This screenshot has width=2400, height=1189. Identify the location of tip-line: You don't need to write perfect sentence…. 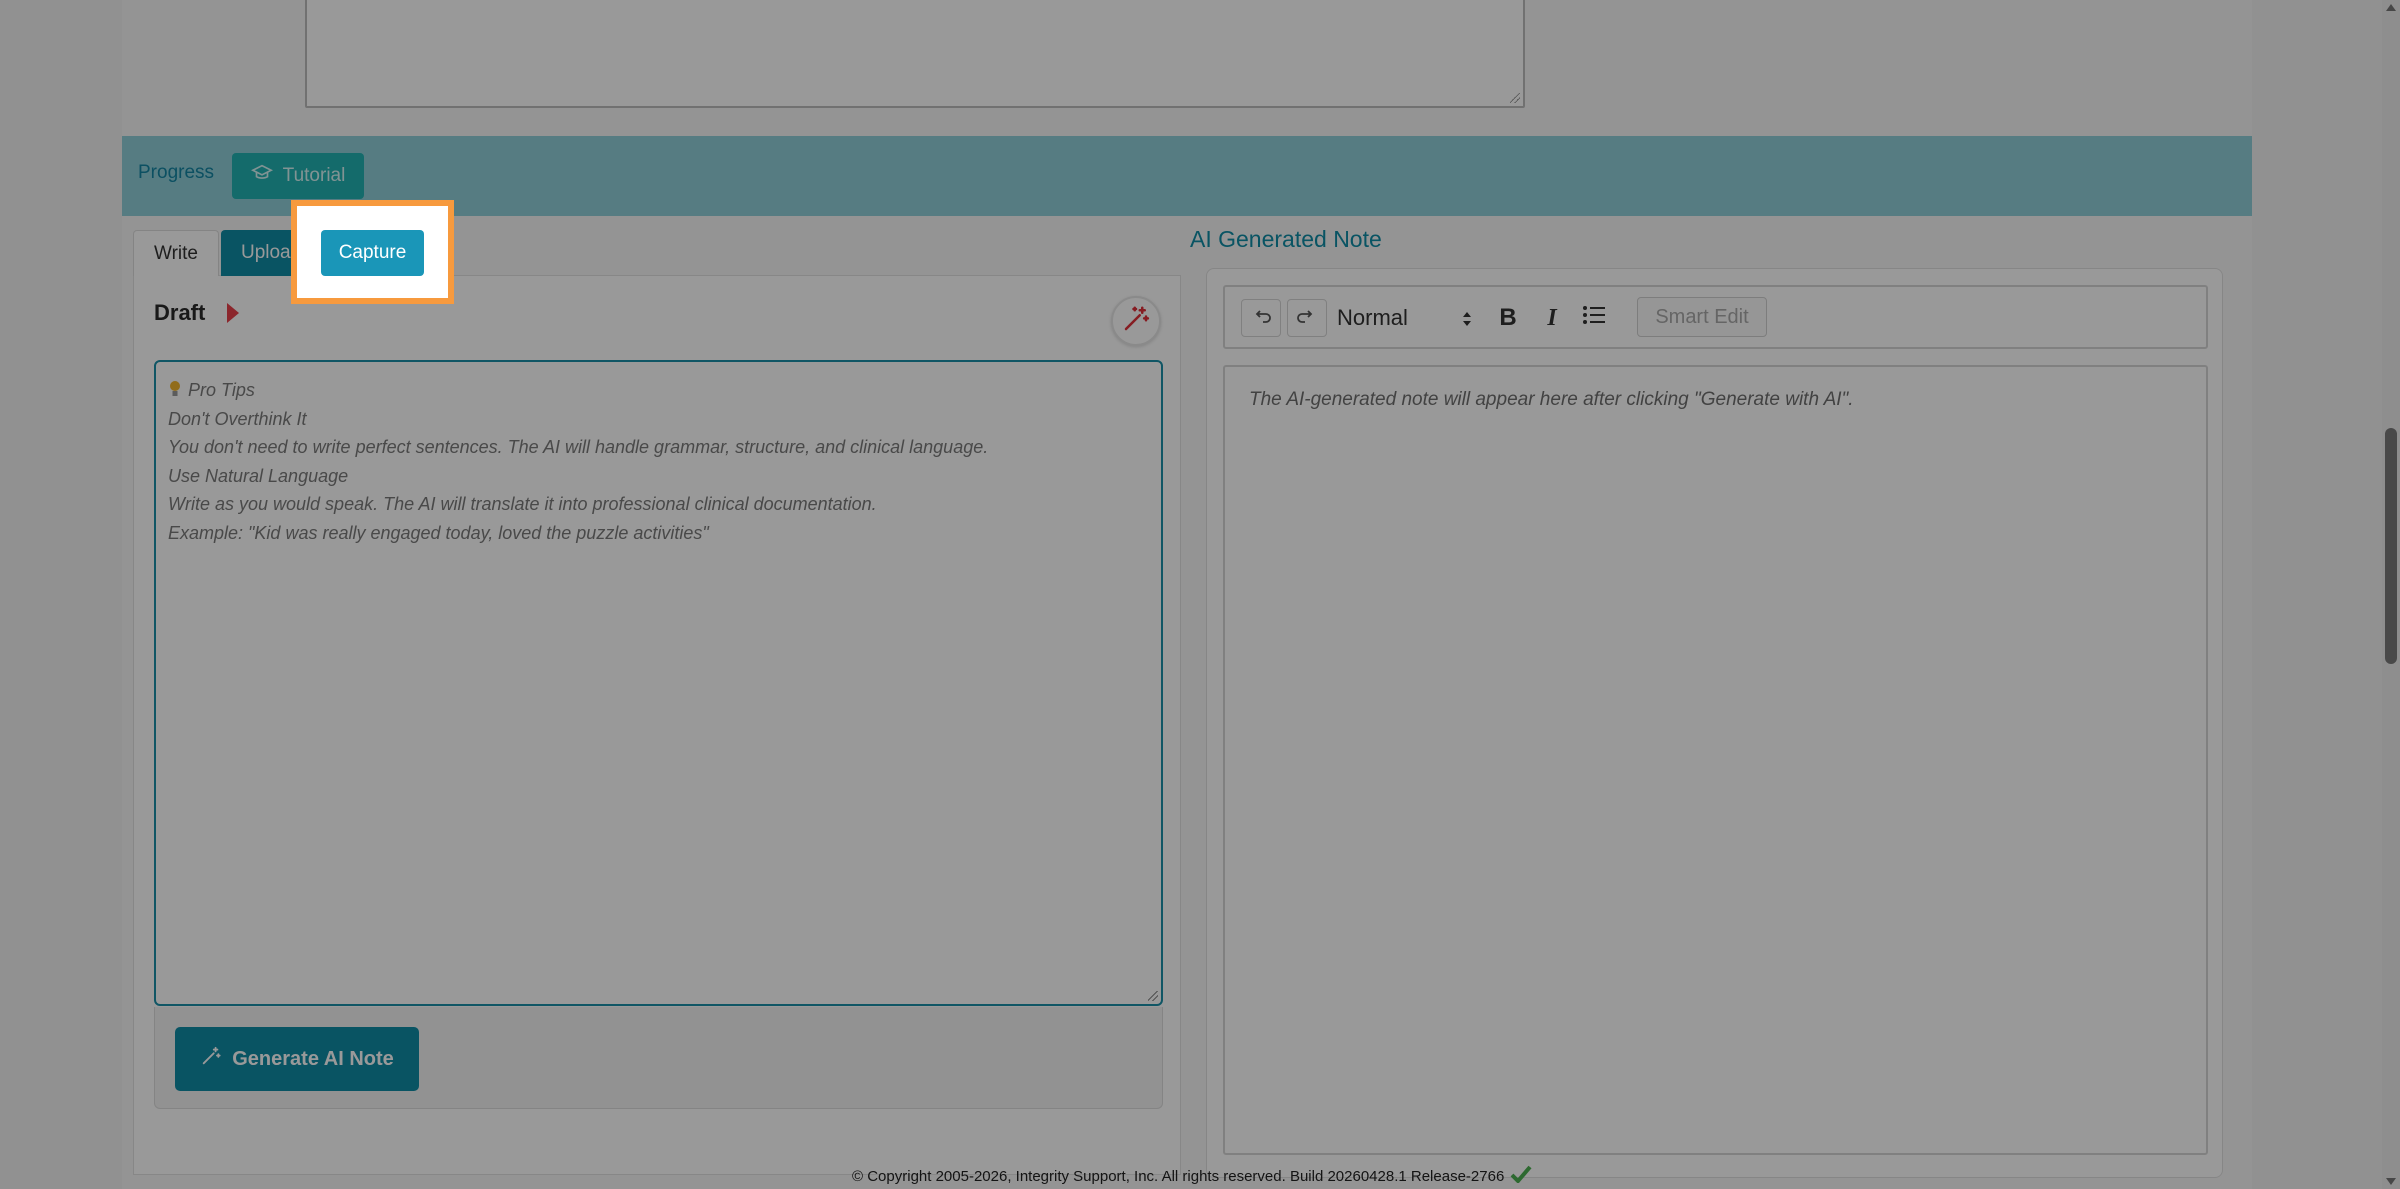
(578, 447).